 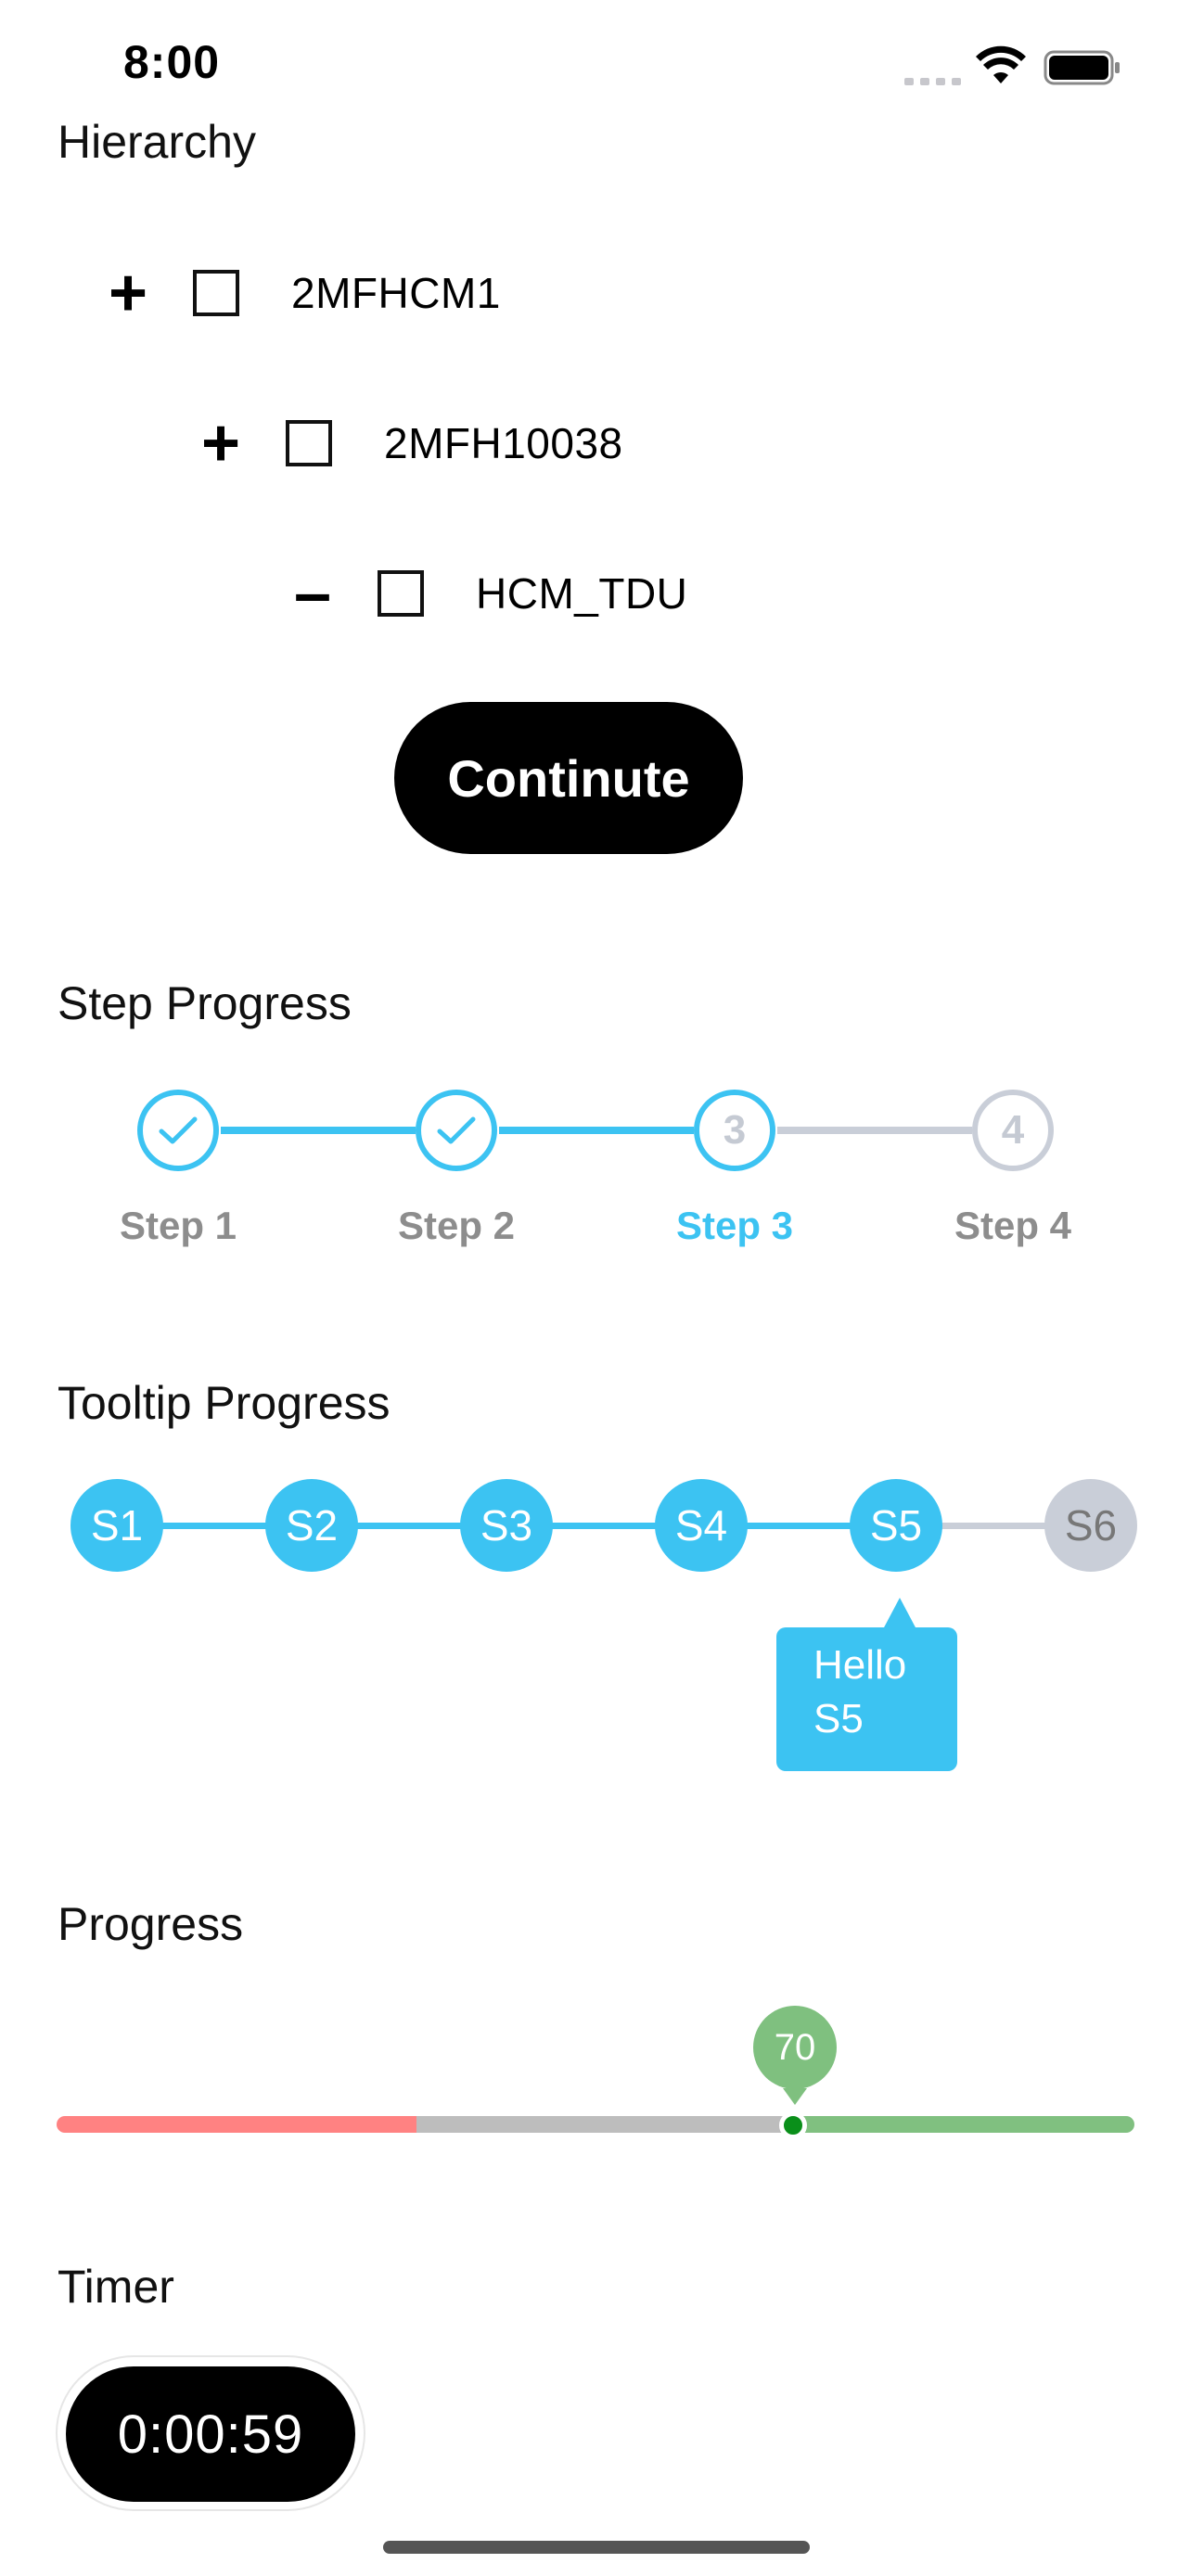 I want to click on progress-track-mid, so click(x=604, y=2125).